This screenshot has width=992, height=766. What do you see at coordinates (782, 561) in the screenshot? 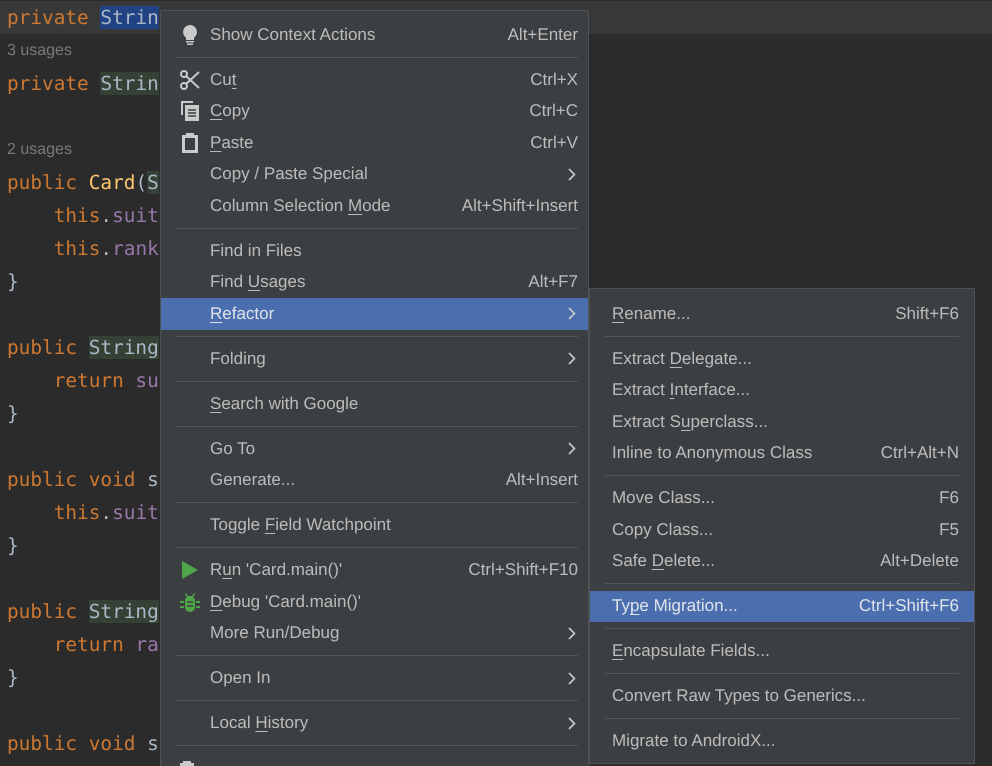
I see `menu-item: Safe Delete... Alt+Delete` at bounding box center [782, 561].